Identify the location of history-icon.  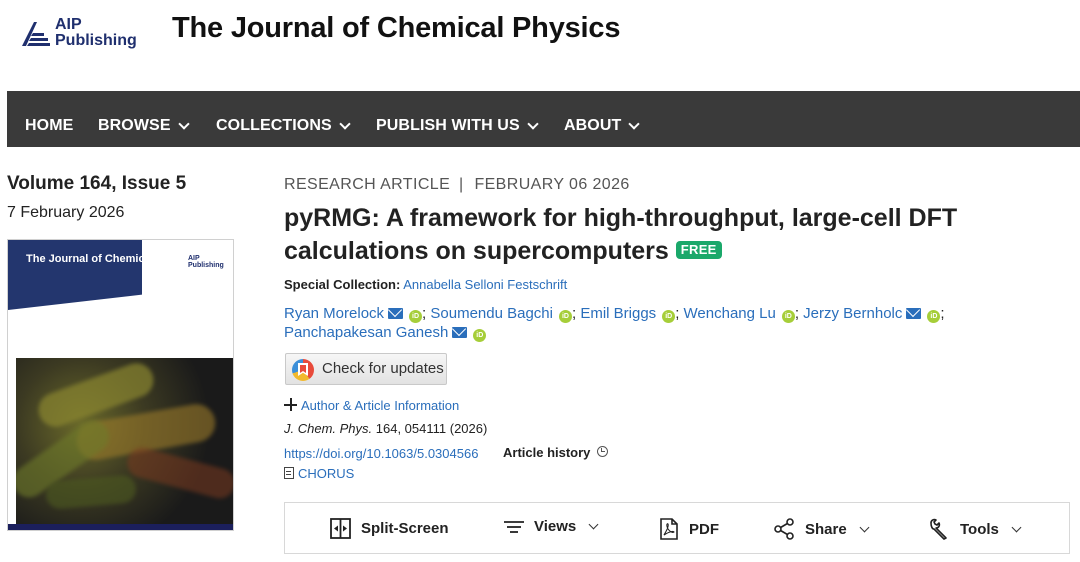
(603, 451).